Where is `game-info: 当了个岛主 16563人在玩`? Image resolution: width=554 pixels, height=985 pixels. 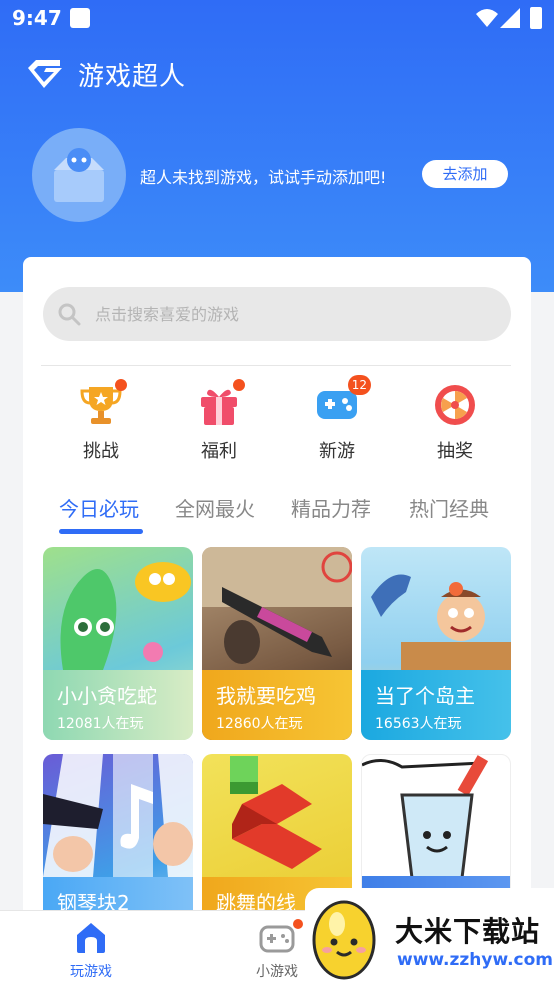 game-info: 当了个岛主 16563人在玩 is located at coordinates (436, 705).